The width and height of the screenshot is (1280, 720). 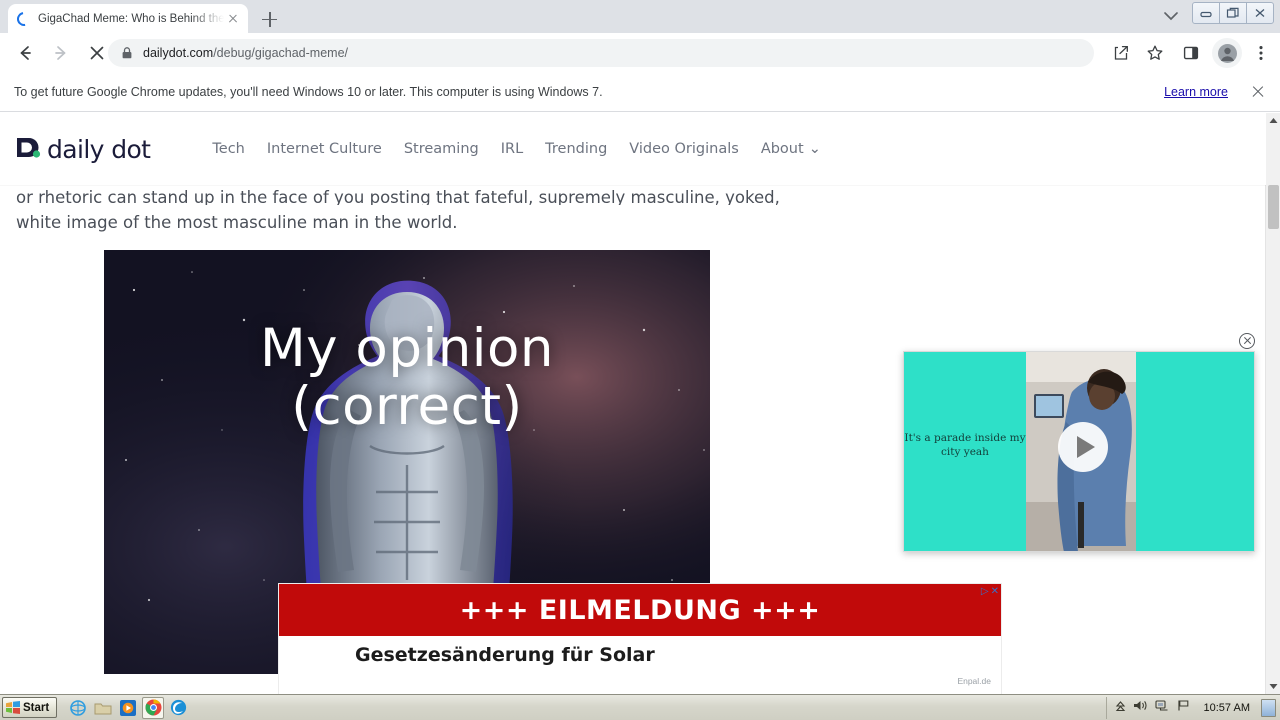 I want to click on adchoices-controls: ▷ ✕, so click(x=990, y=591).